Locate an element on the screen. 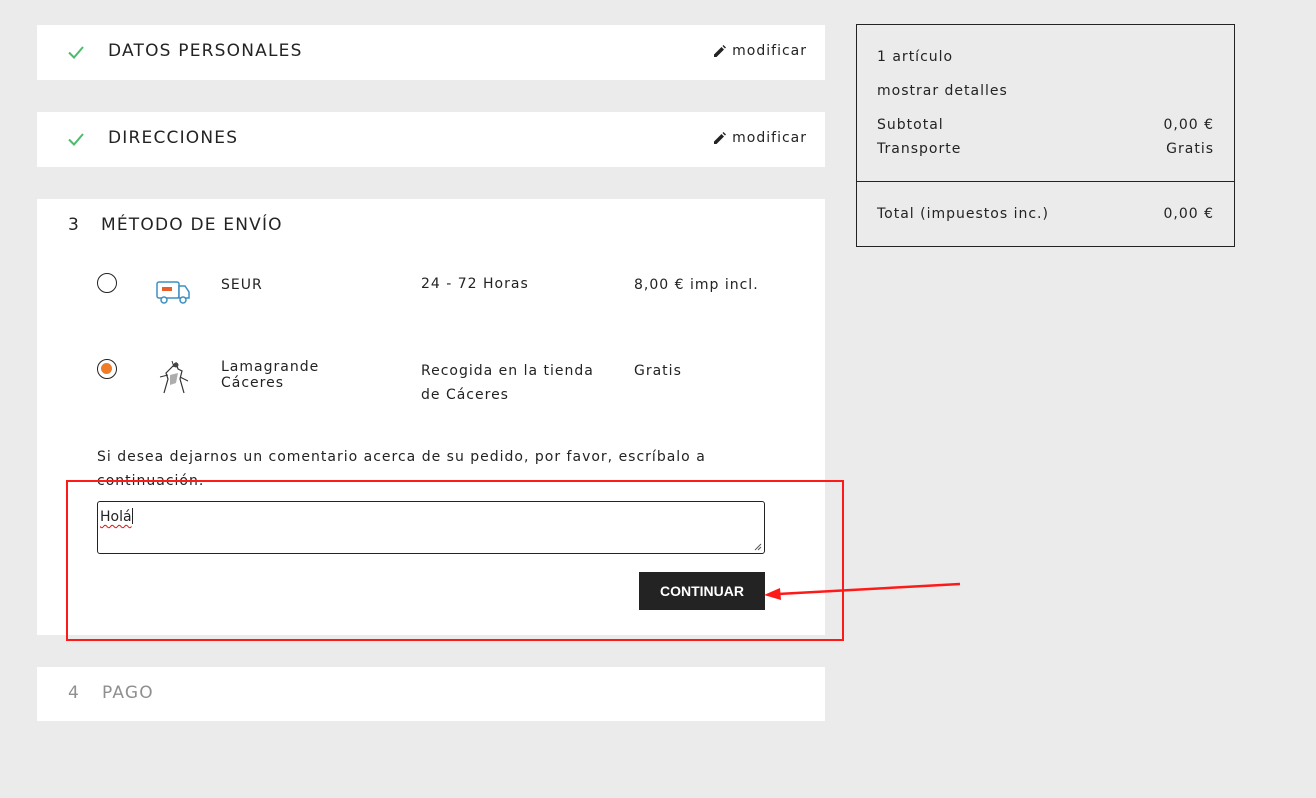 The height and width of the screenshot is (798, 1316). step-header: DATOS PERSONALES modificar is located at coordinates (431, 52).